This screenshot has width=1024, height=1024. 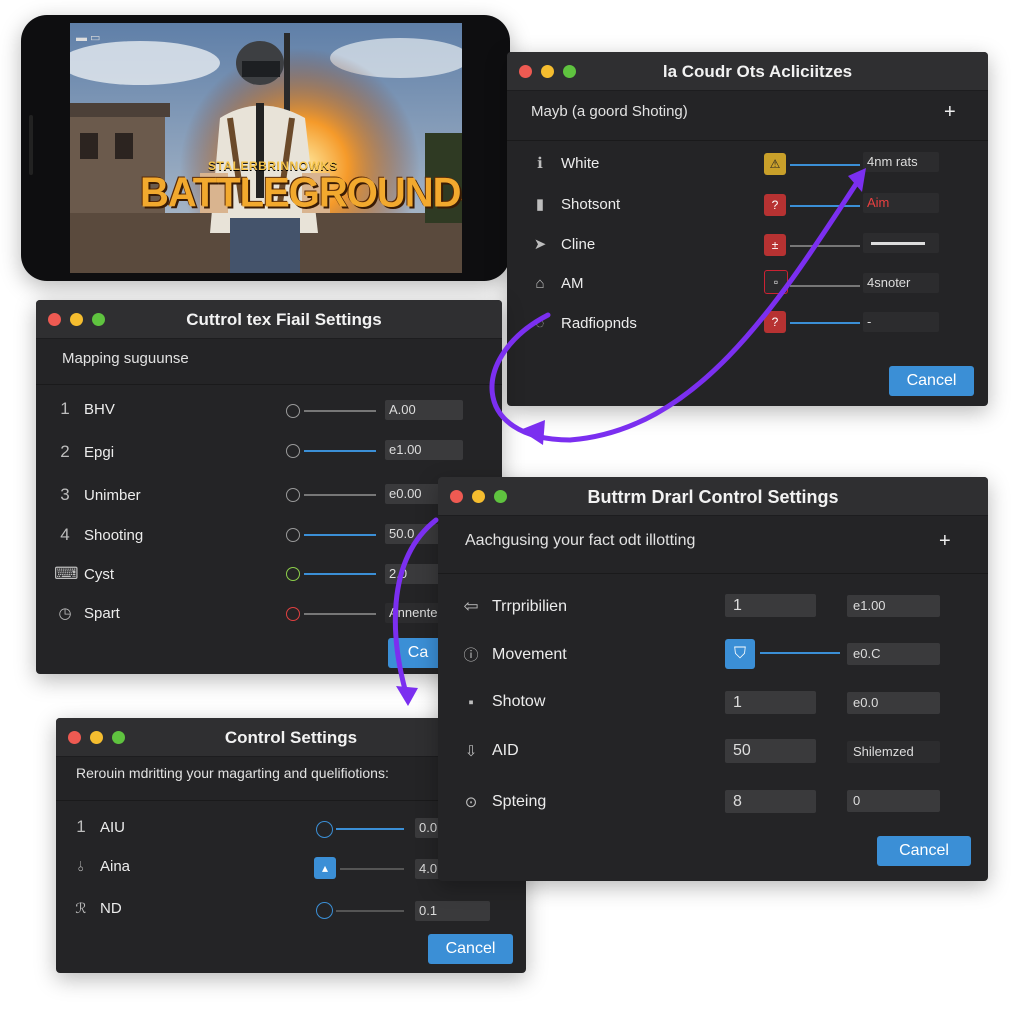 I want to click on setting-label: AIU, so click(x=113, y=827).